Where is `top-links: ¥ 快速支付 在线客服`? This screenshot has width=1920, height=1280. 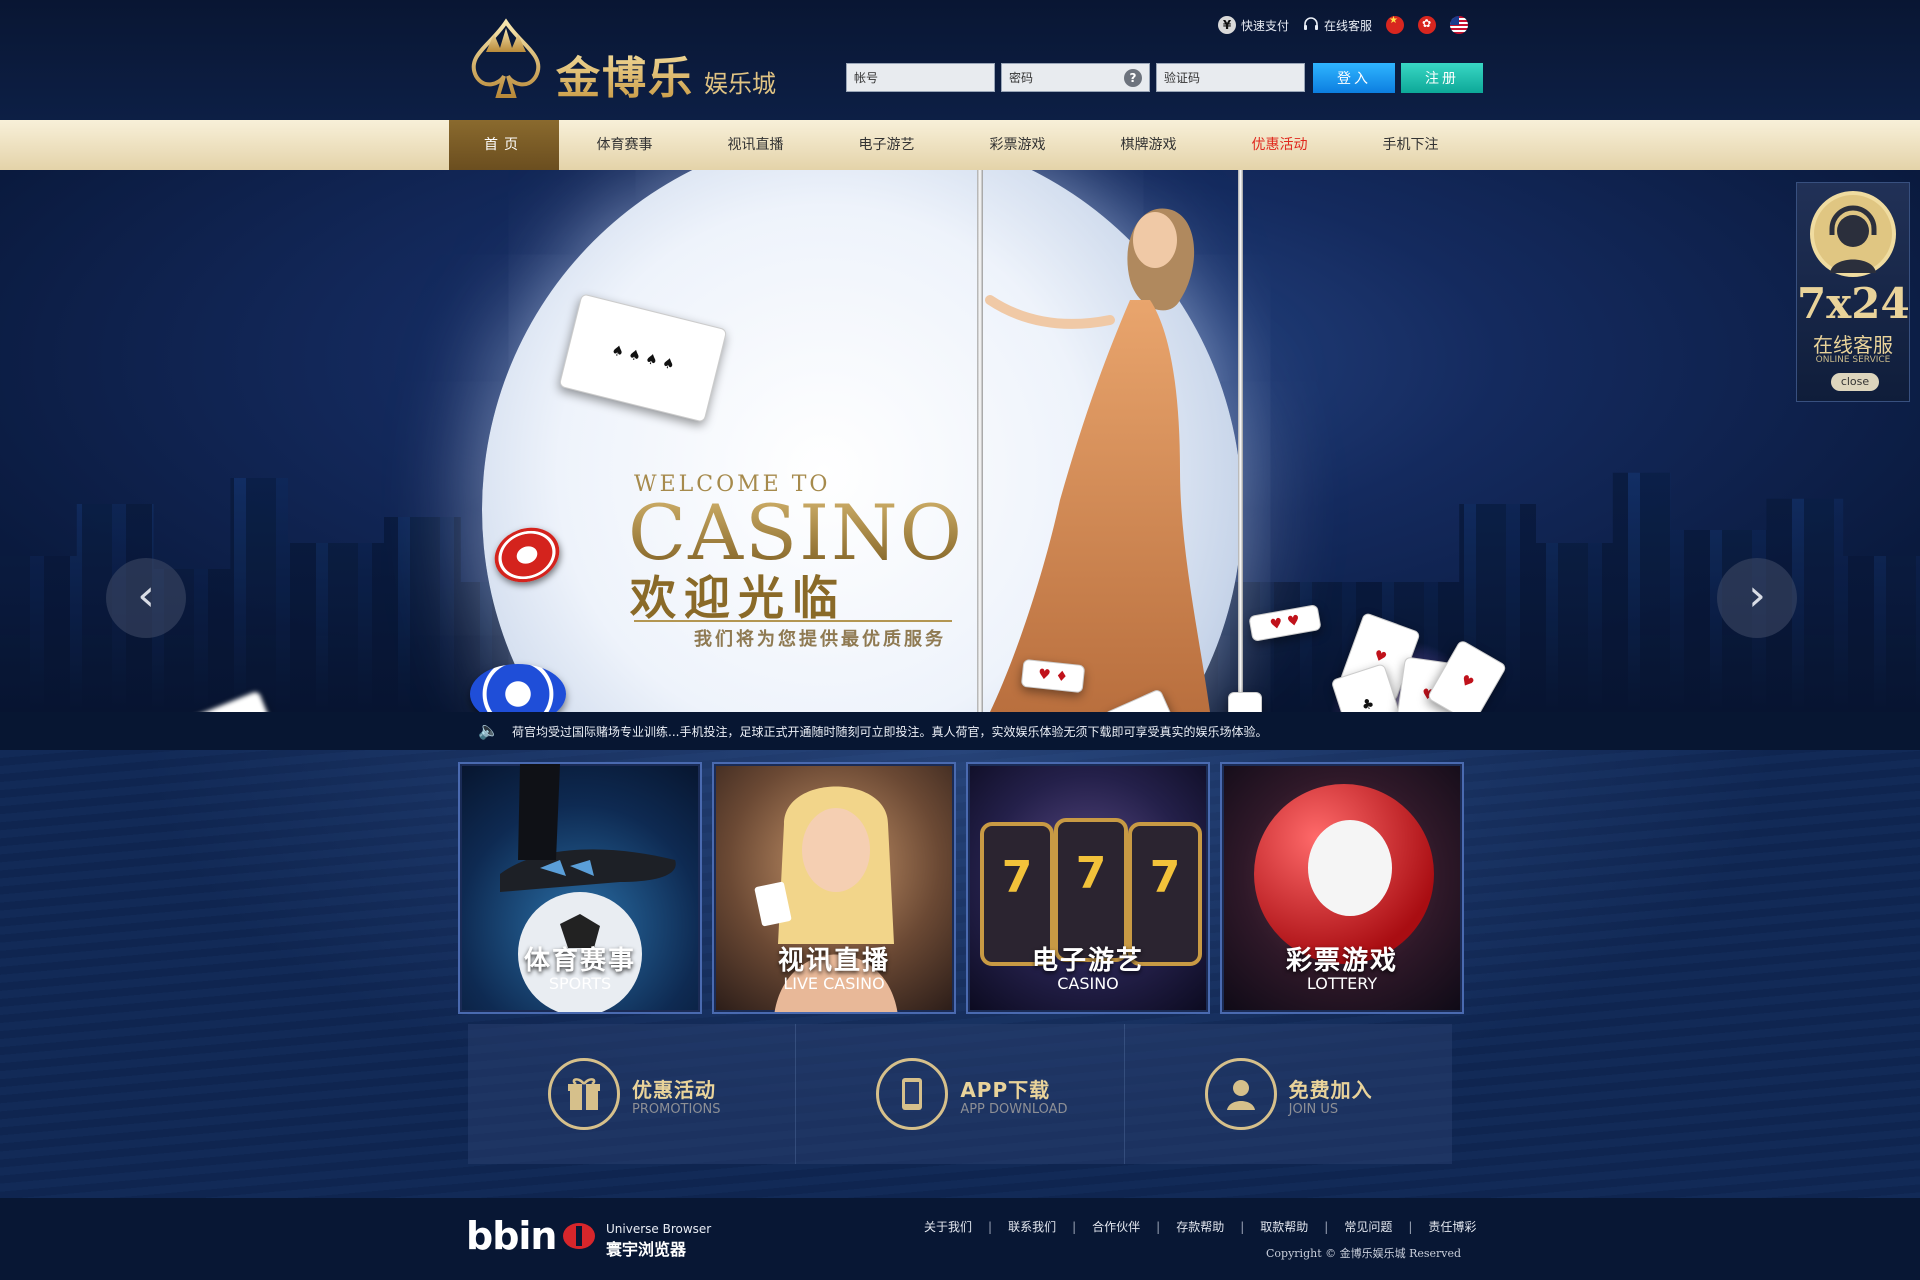
top-links: ¥ 快速支付 在线客服 is located at coordinates (1343, 25).